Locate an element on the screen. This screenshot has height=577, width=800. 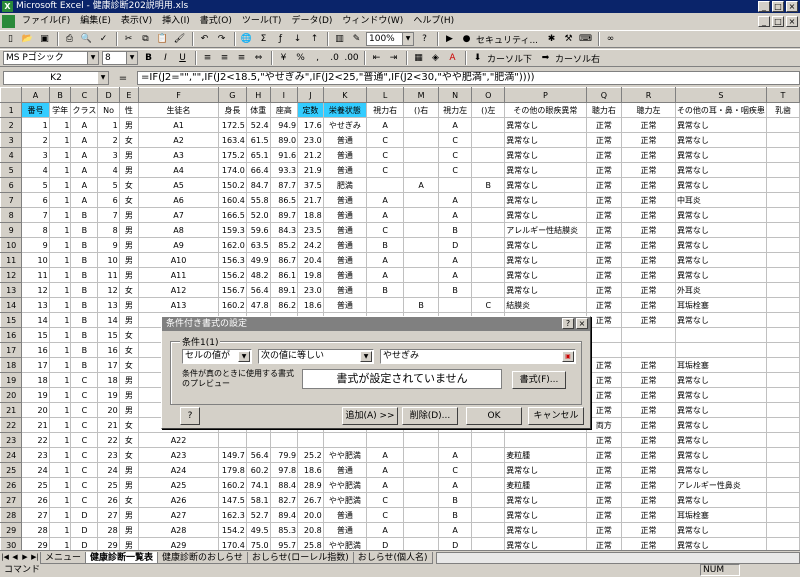
header-cell: クラス is located at coordinates (84, 110).